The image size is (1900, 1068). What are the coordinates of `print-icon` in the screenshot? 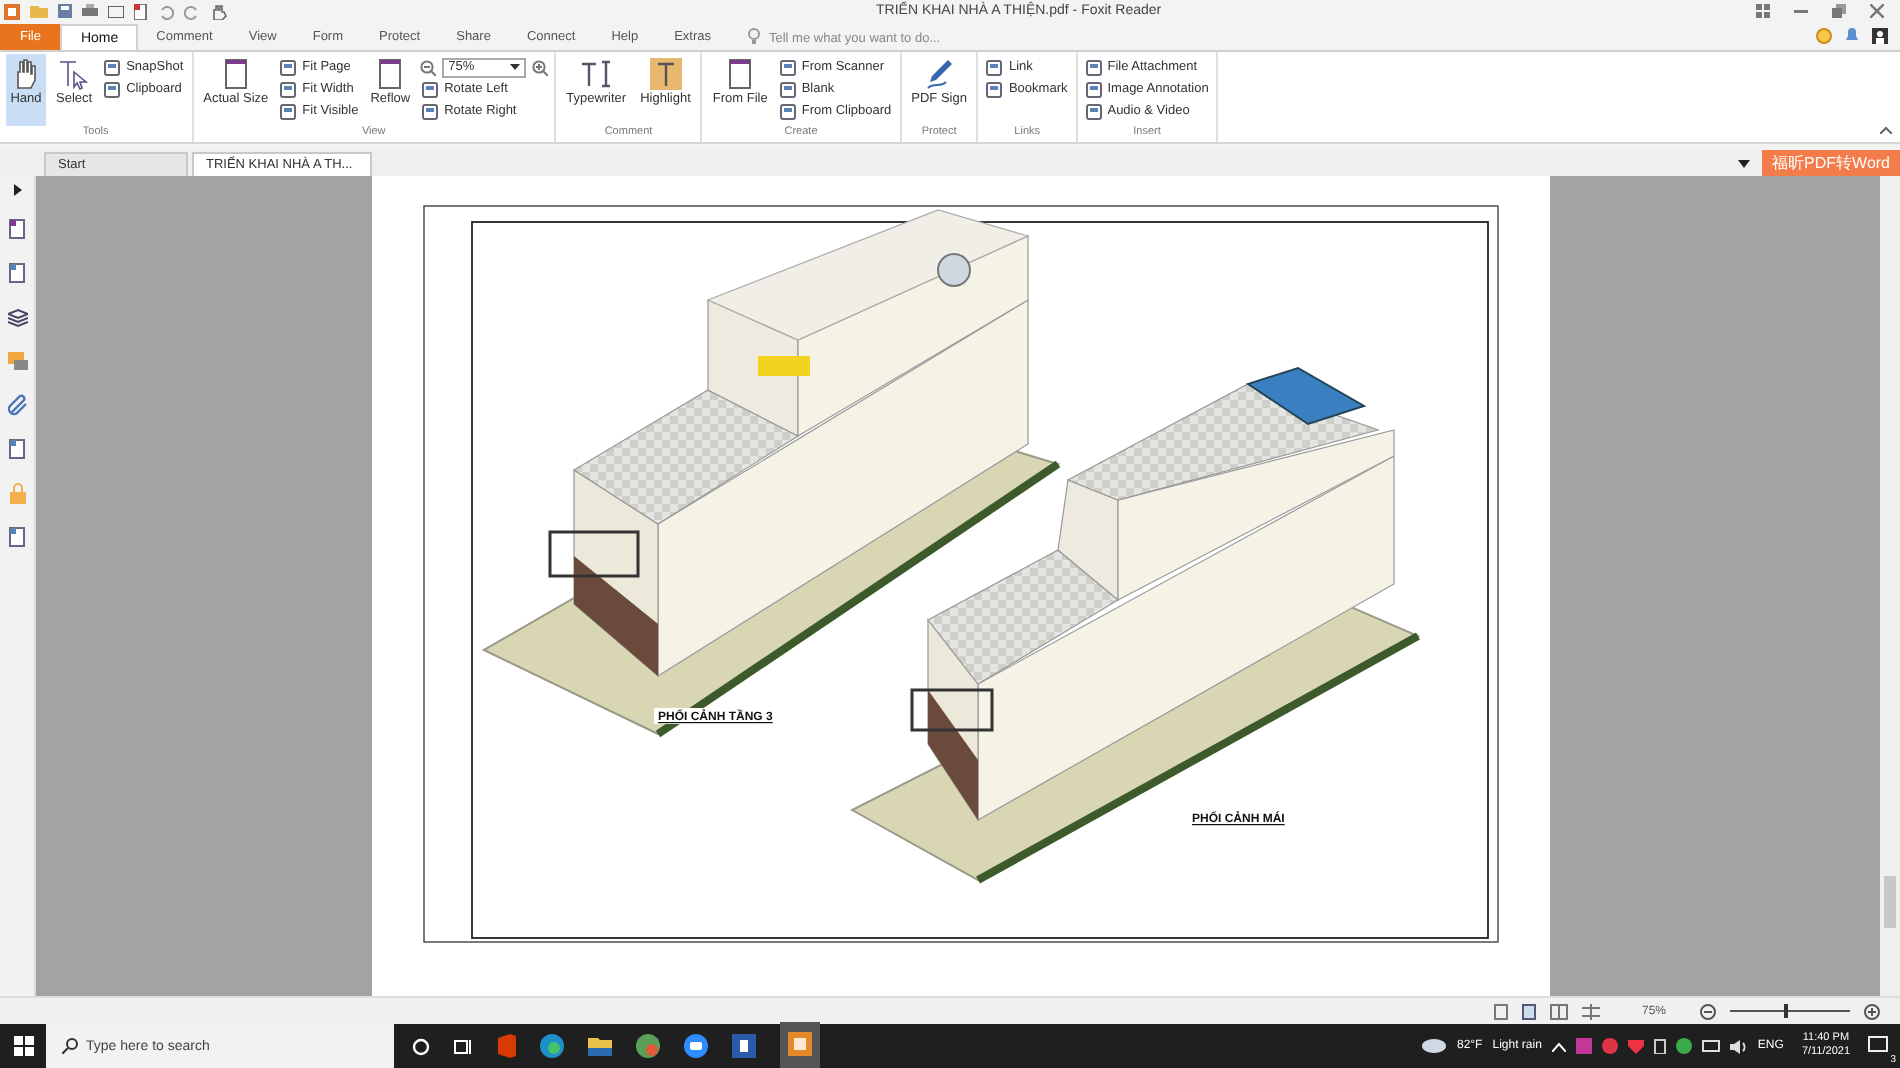 It's located at (90, 11).